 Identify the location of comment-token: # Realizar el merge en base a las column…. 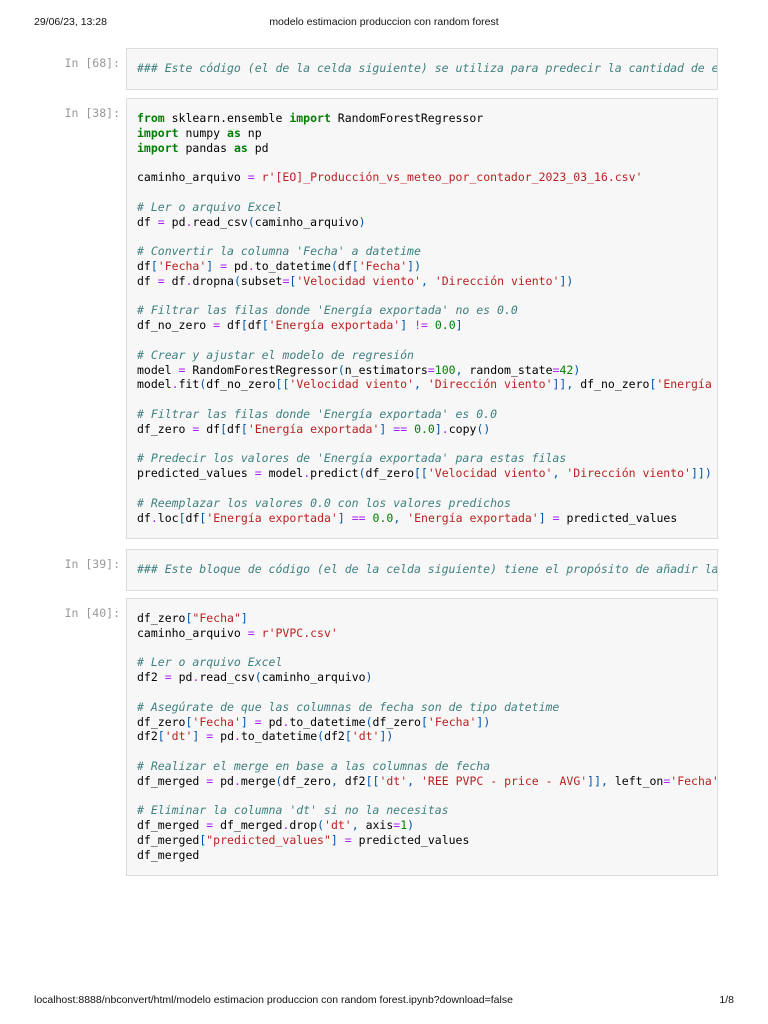
(314, 765).